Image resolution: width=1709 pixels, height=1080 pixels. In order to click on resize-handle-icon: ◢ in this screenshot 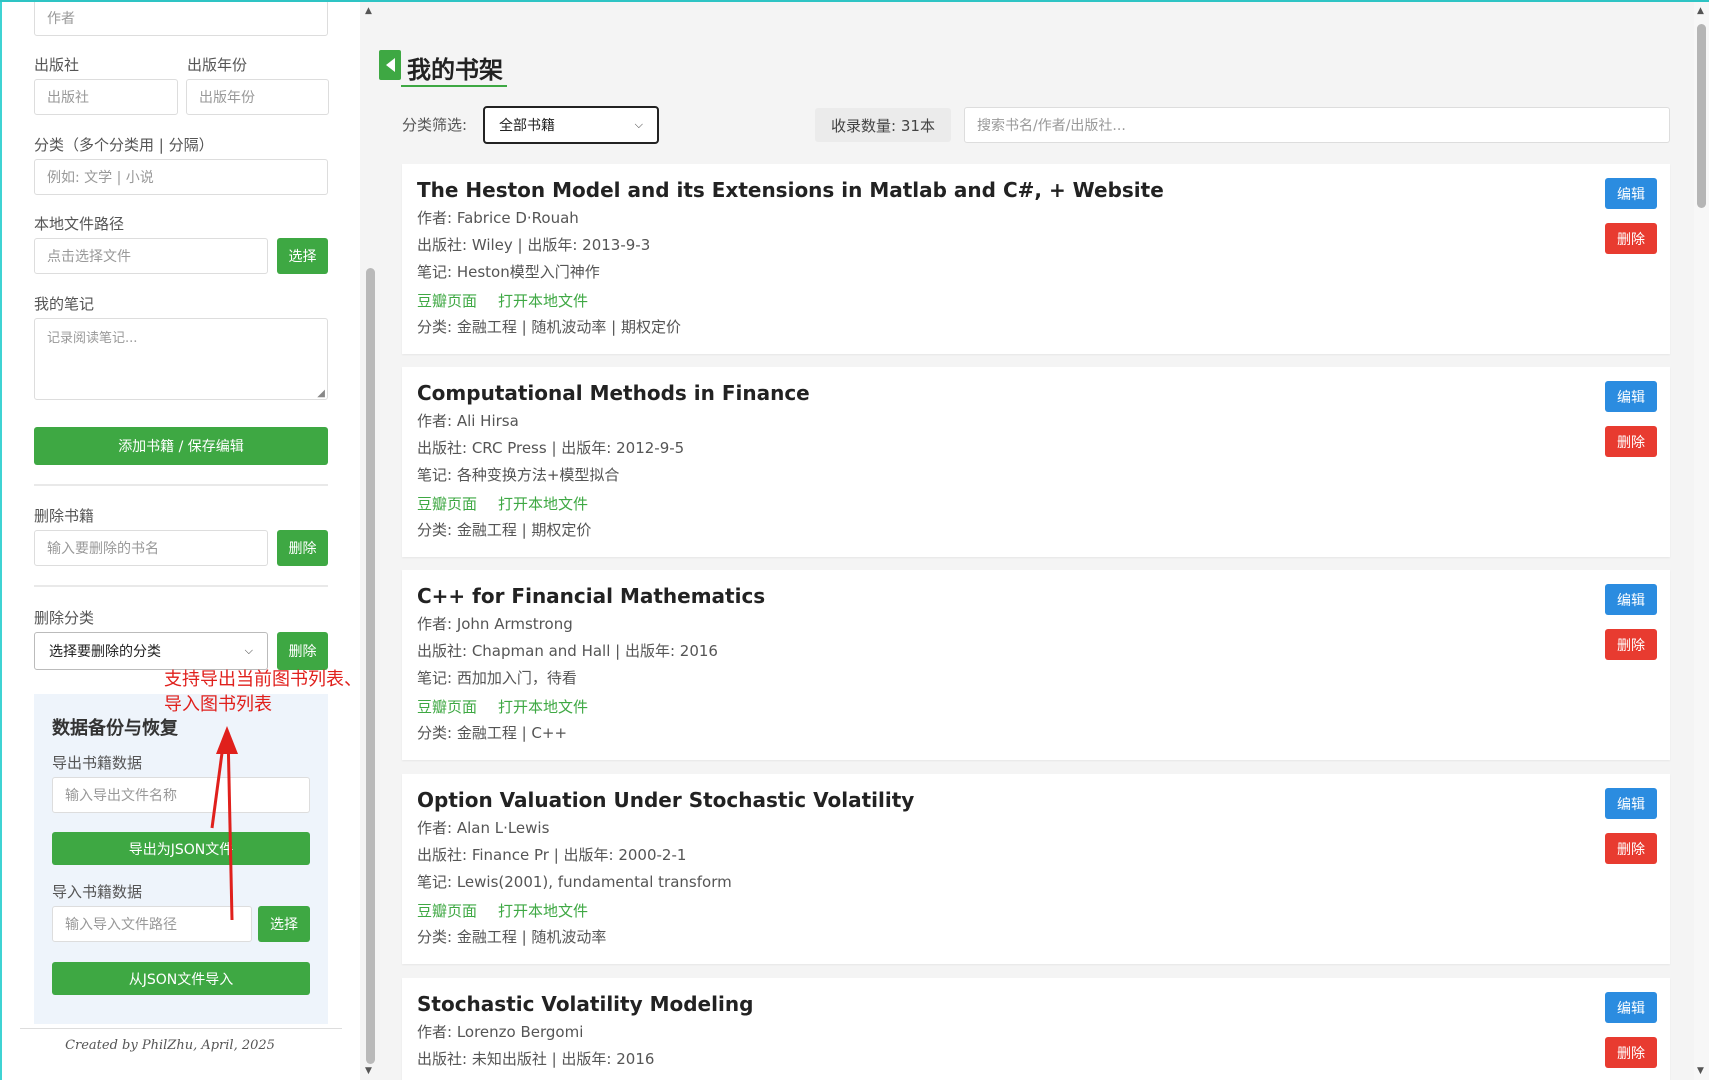, I will do `click(321, 393)`.